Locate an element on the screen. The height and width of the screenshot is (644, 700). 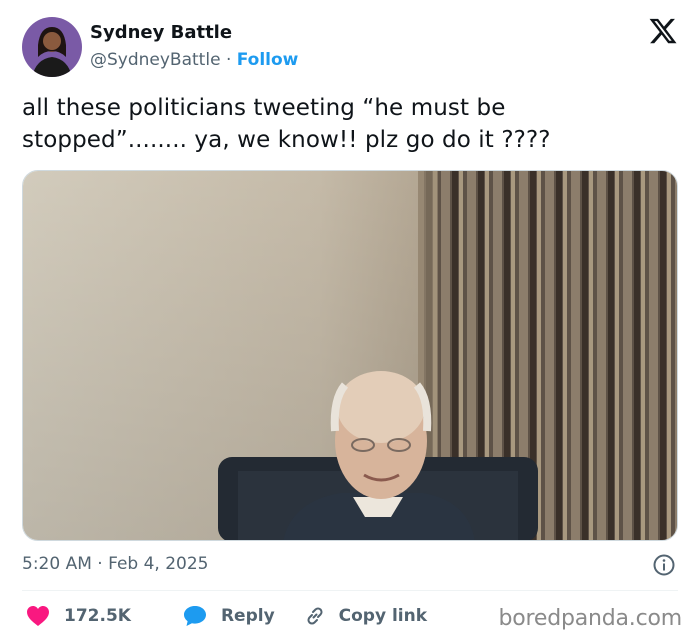
avatar is located at coordinates (52, 47).